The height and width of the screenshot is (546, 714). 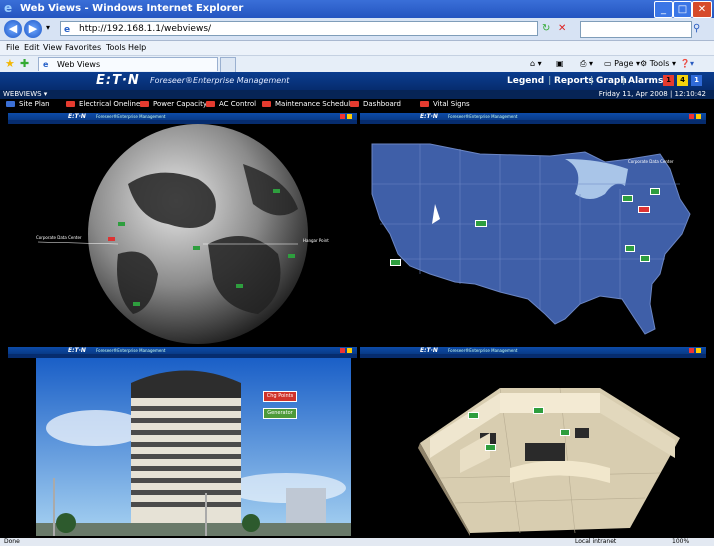 I want to click on refresh-icon: ↻, so click(x=546, y=28).